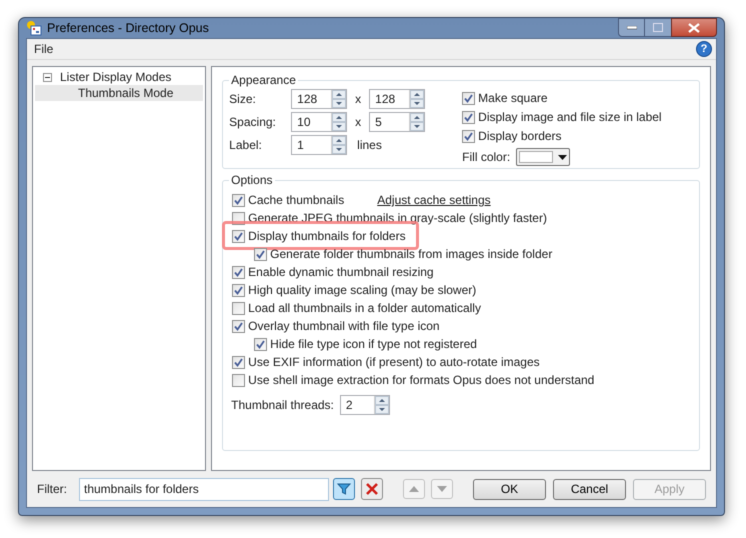 The height and width of the screenshot is (538, 746). Describe the element at coordinates (434, 200) in the screenshot. I see `settings-link: Adjust cache settings` at that location.